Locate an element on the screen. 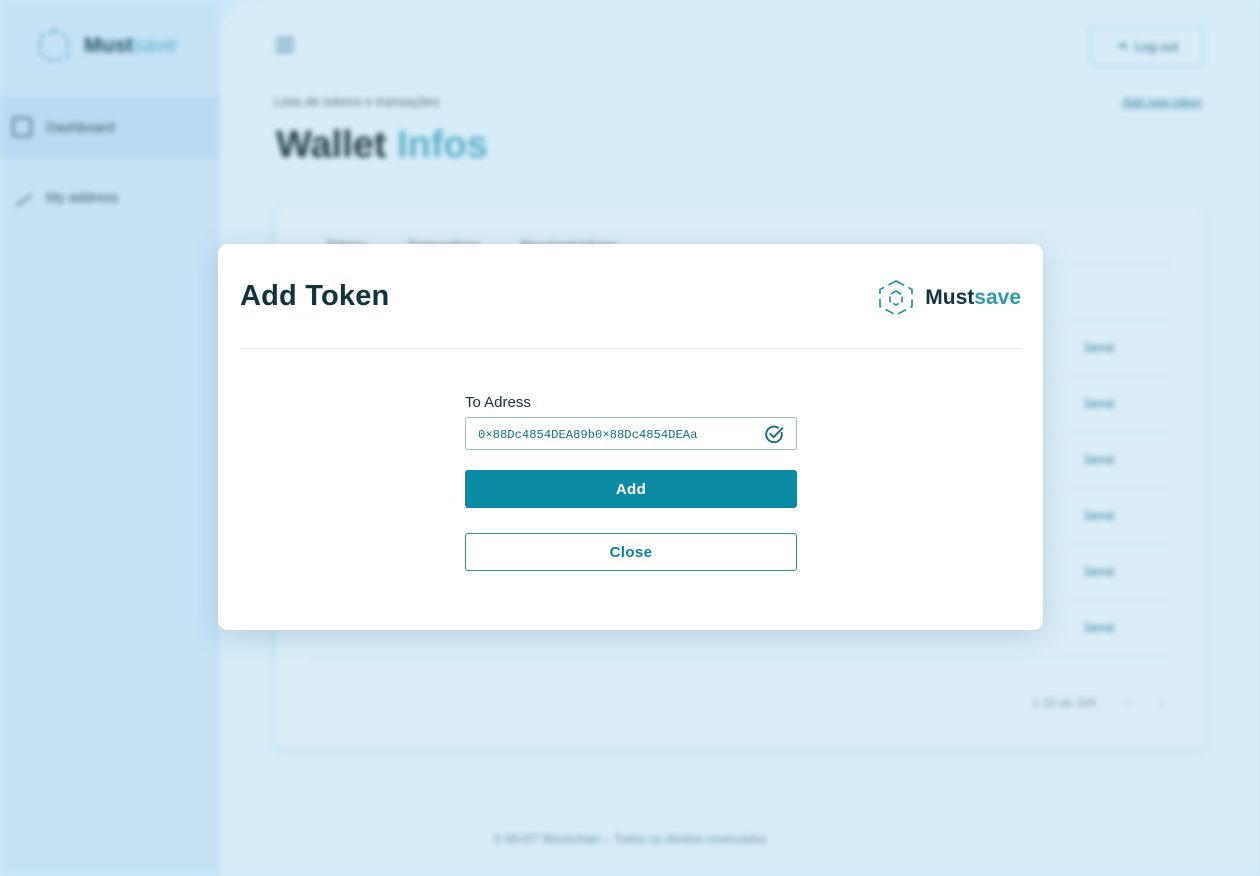  to-address-input is located at coordinates (631, 433).